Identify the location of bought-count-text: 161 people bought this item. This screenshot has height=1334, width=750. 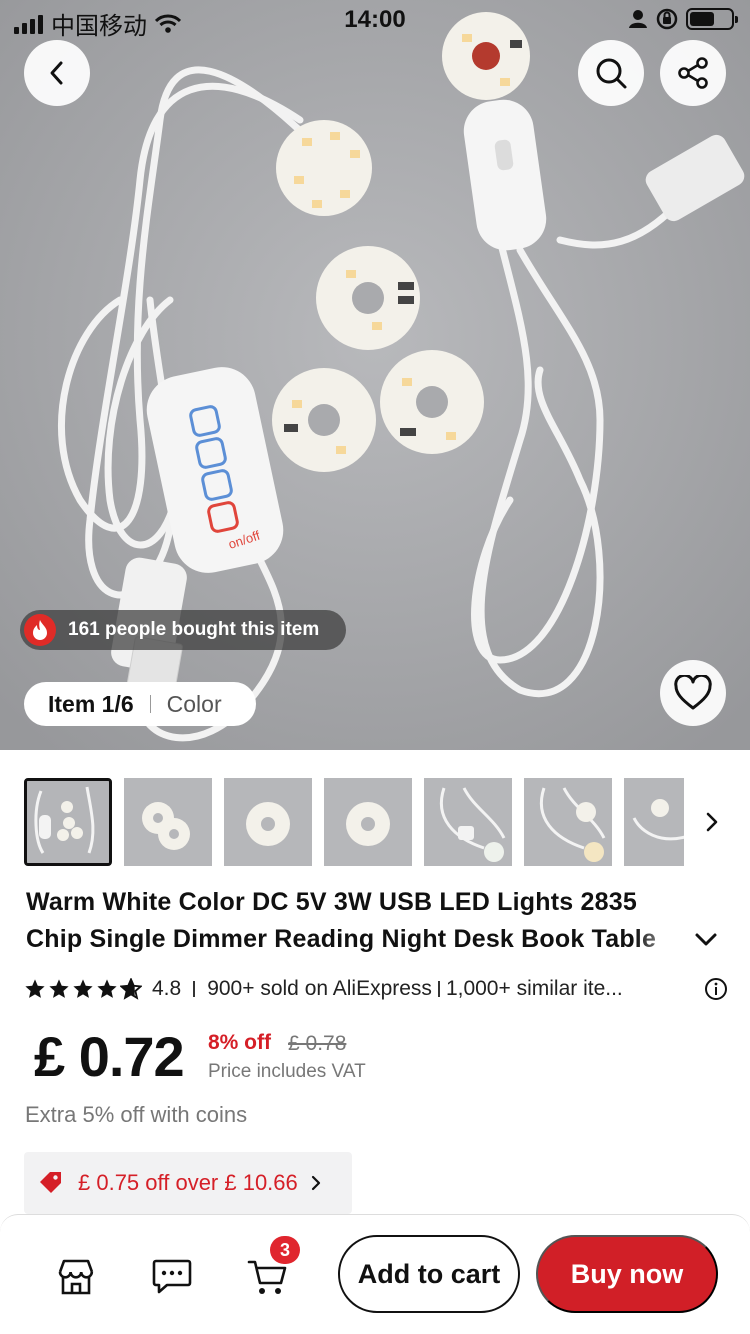
(194, 629).